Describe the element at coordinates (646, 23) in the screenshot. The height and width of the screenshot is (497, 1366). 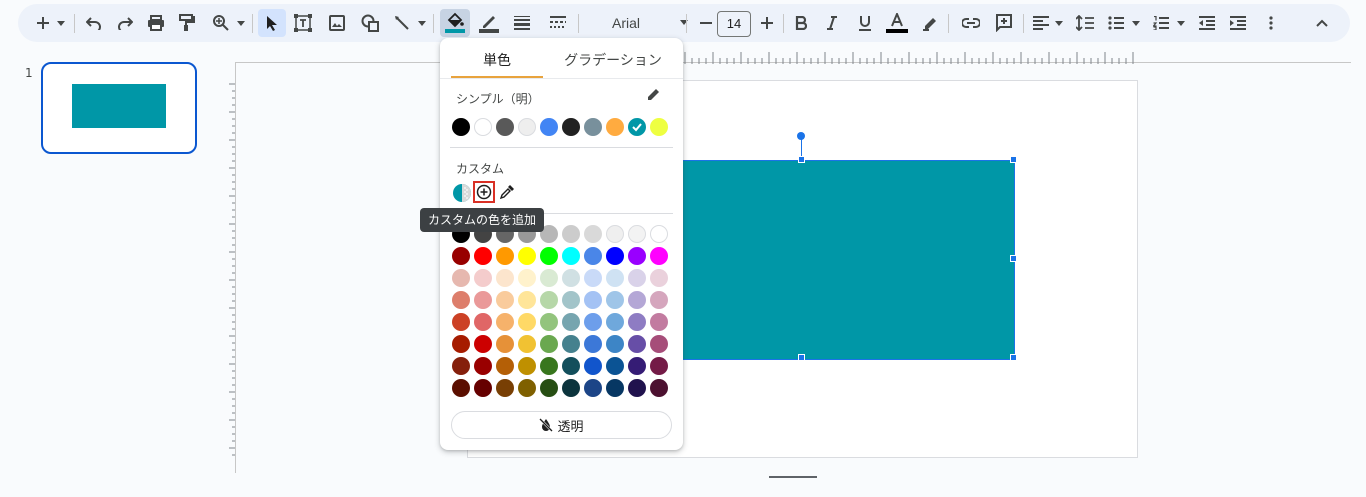
I see `font-family-select: Arial` at that location.